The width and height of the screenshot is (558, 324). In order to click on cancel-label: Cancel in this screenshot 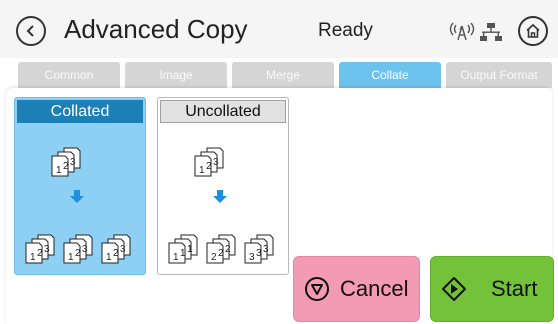, I will do `click(374, 288)`.